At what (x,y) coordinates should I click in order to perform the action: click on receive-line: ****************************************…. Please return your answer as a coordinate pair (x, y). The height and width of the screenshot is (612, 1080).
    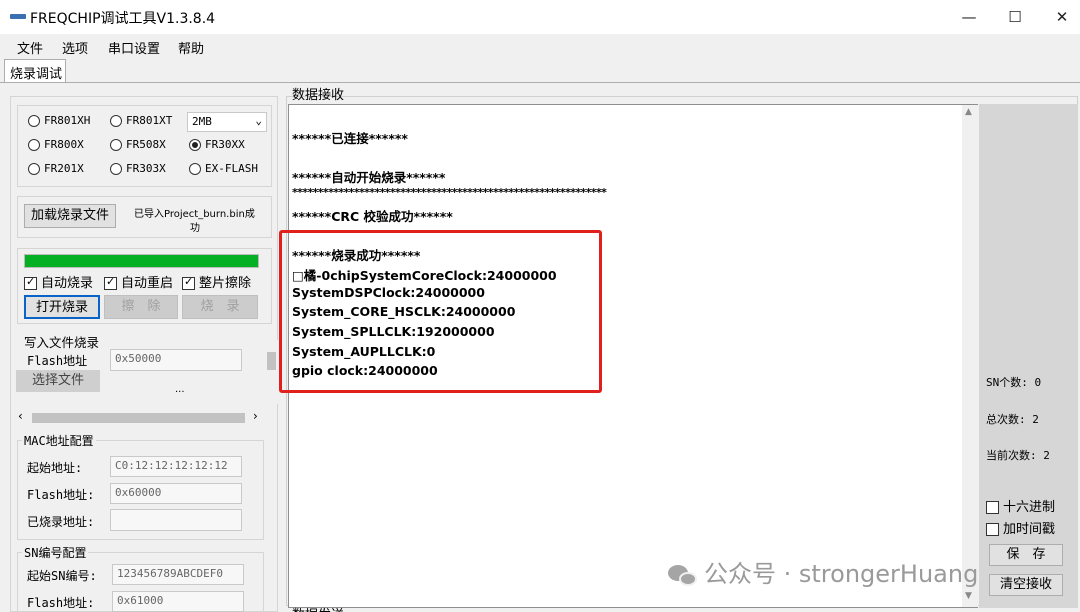
    Looking at the image, I should click on (449, 192).